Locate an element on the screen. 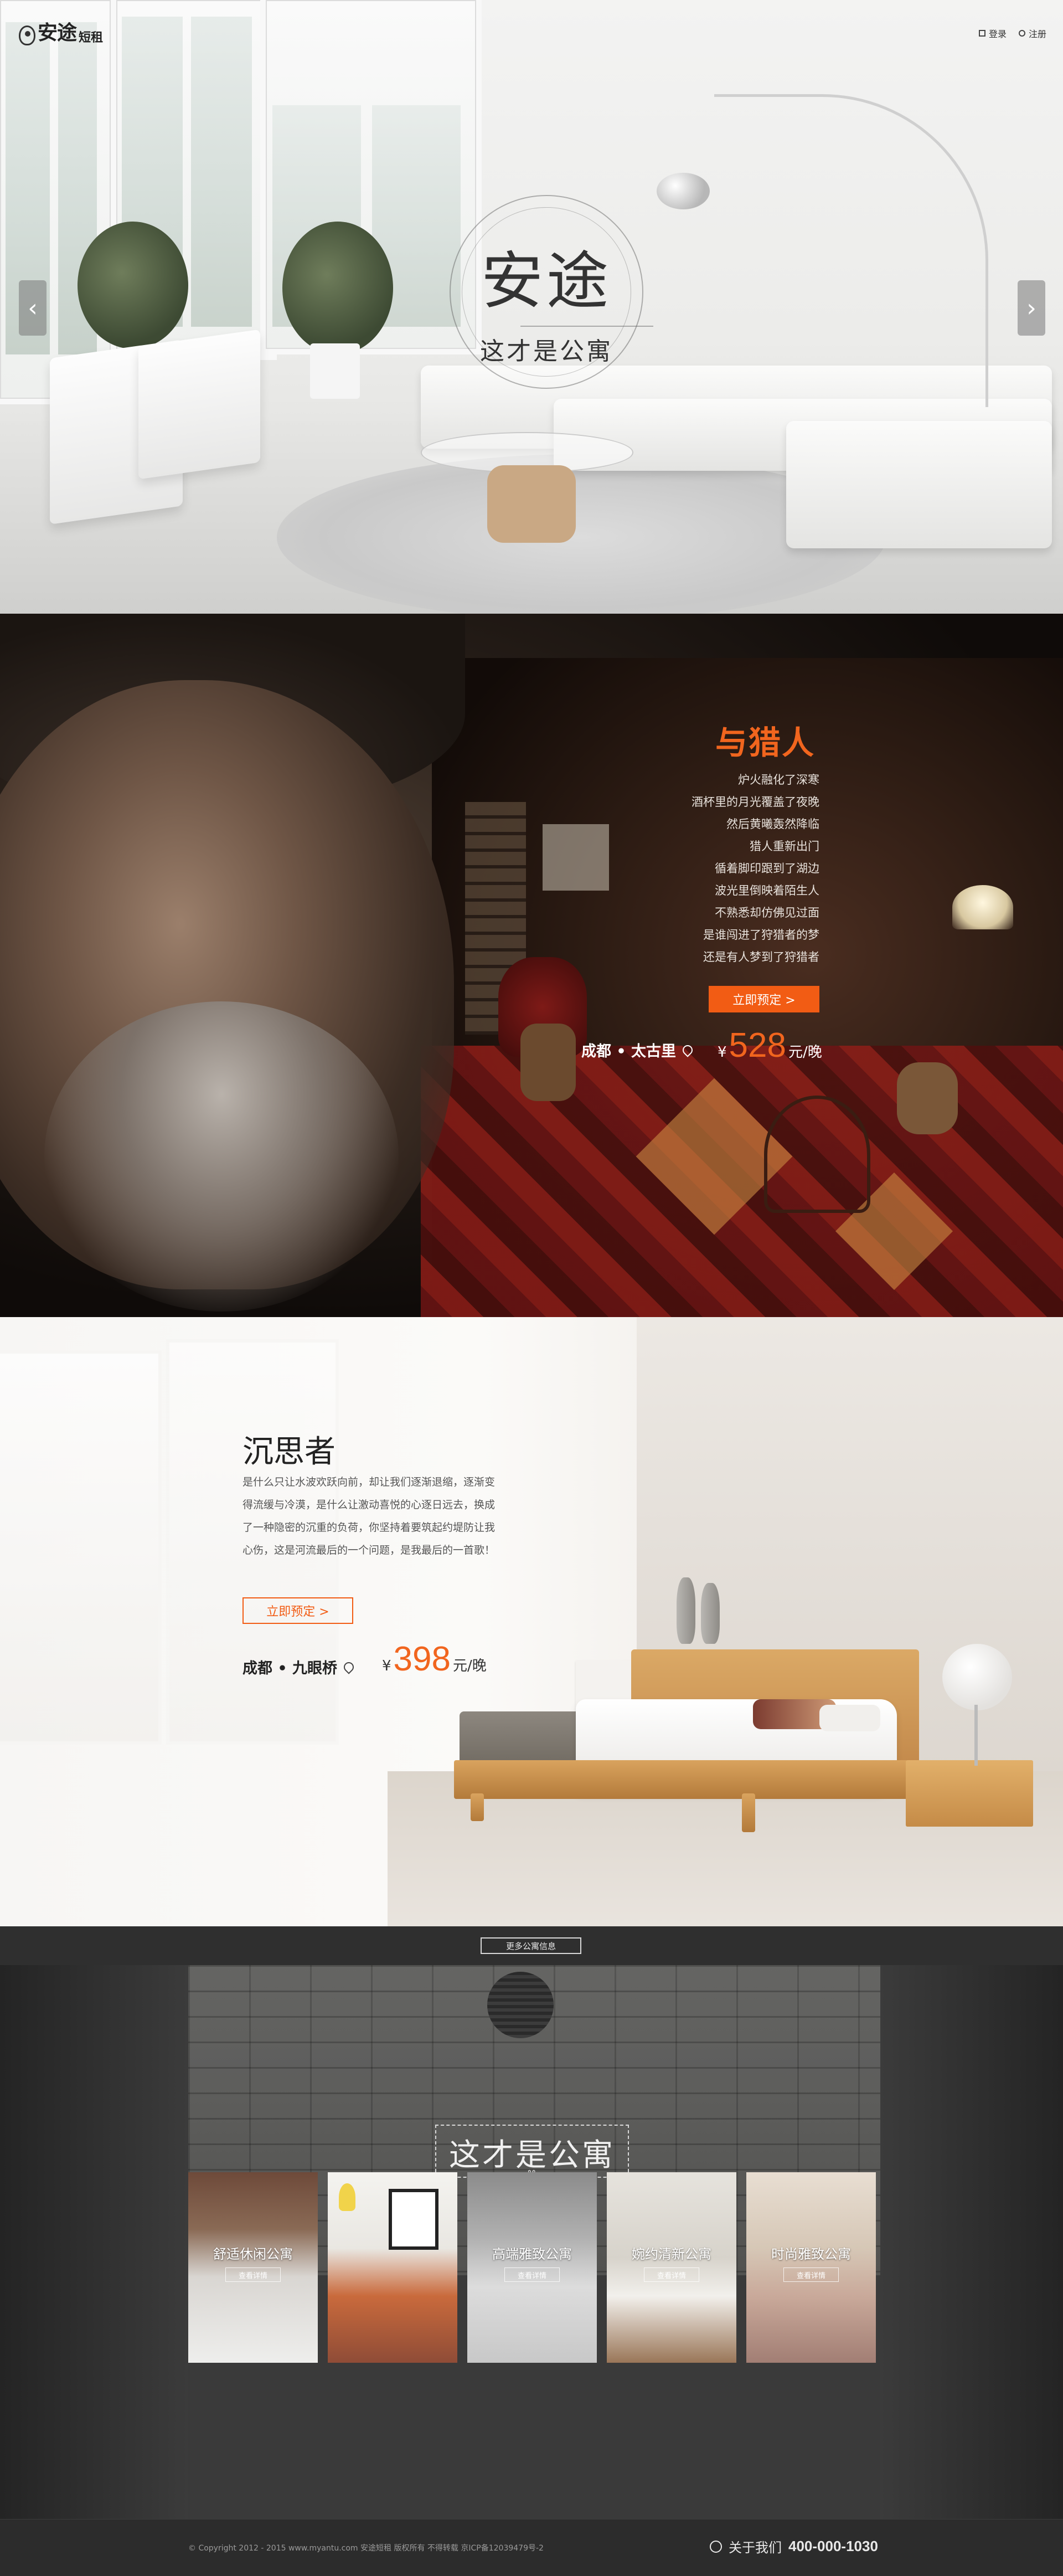  price-value: 528 is located at coordinates (757, 1045).